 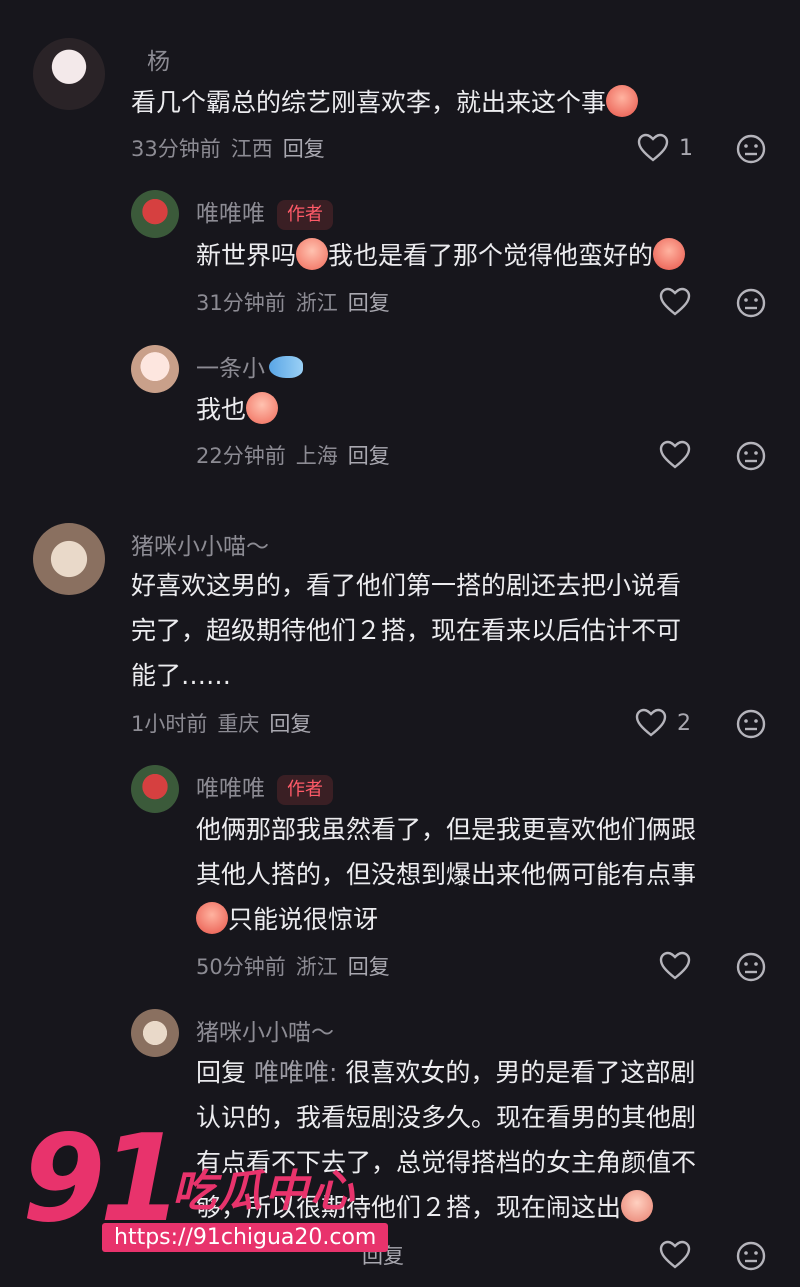 I want to click on reply-text: 新世界吗 我也是看了那个觉得他蛮好的, so click(x=441, y=255).